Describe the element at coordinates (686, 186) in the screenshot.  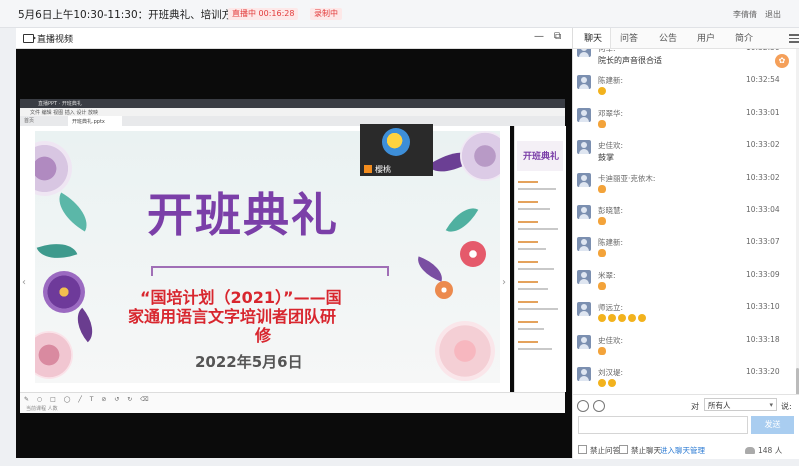
I see `chat-message: 卡迪丽亚·克依木: 10:33:02` at that location.